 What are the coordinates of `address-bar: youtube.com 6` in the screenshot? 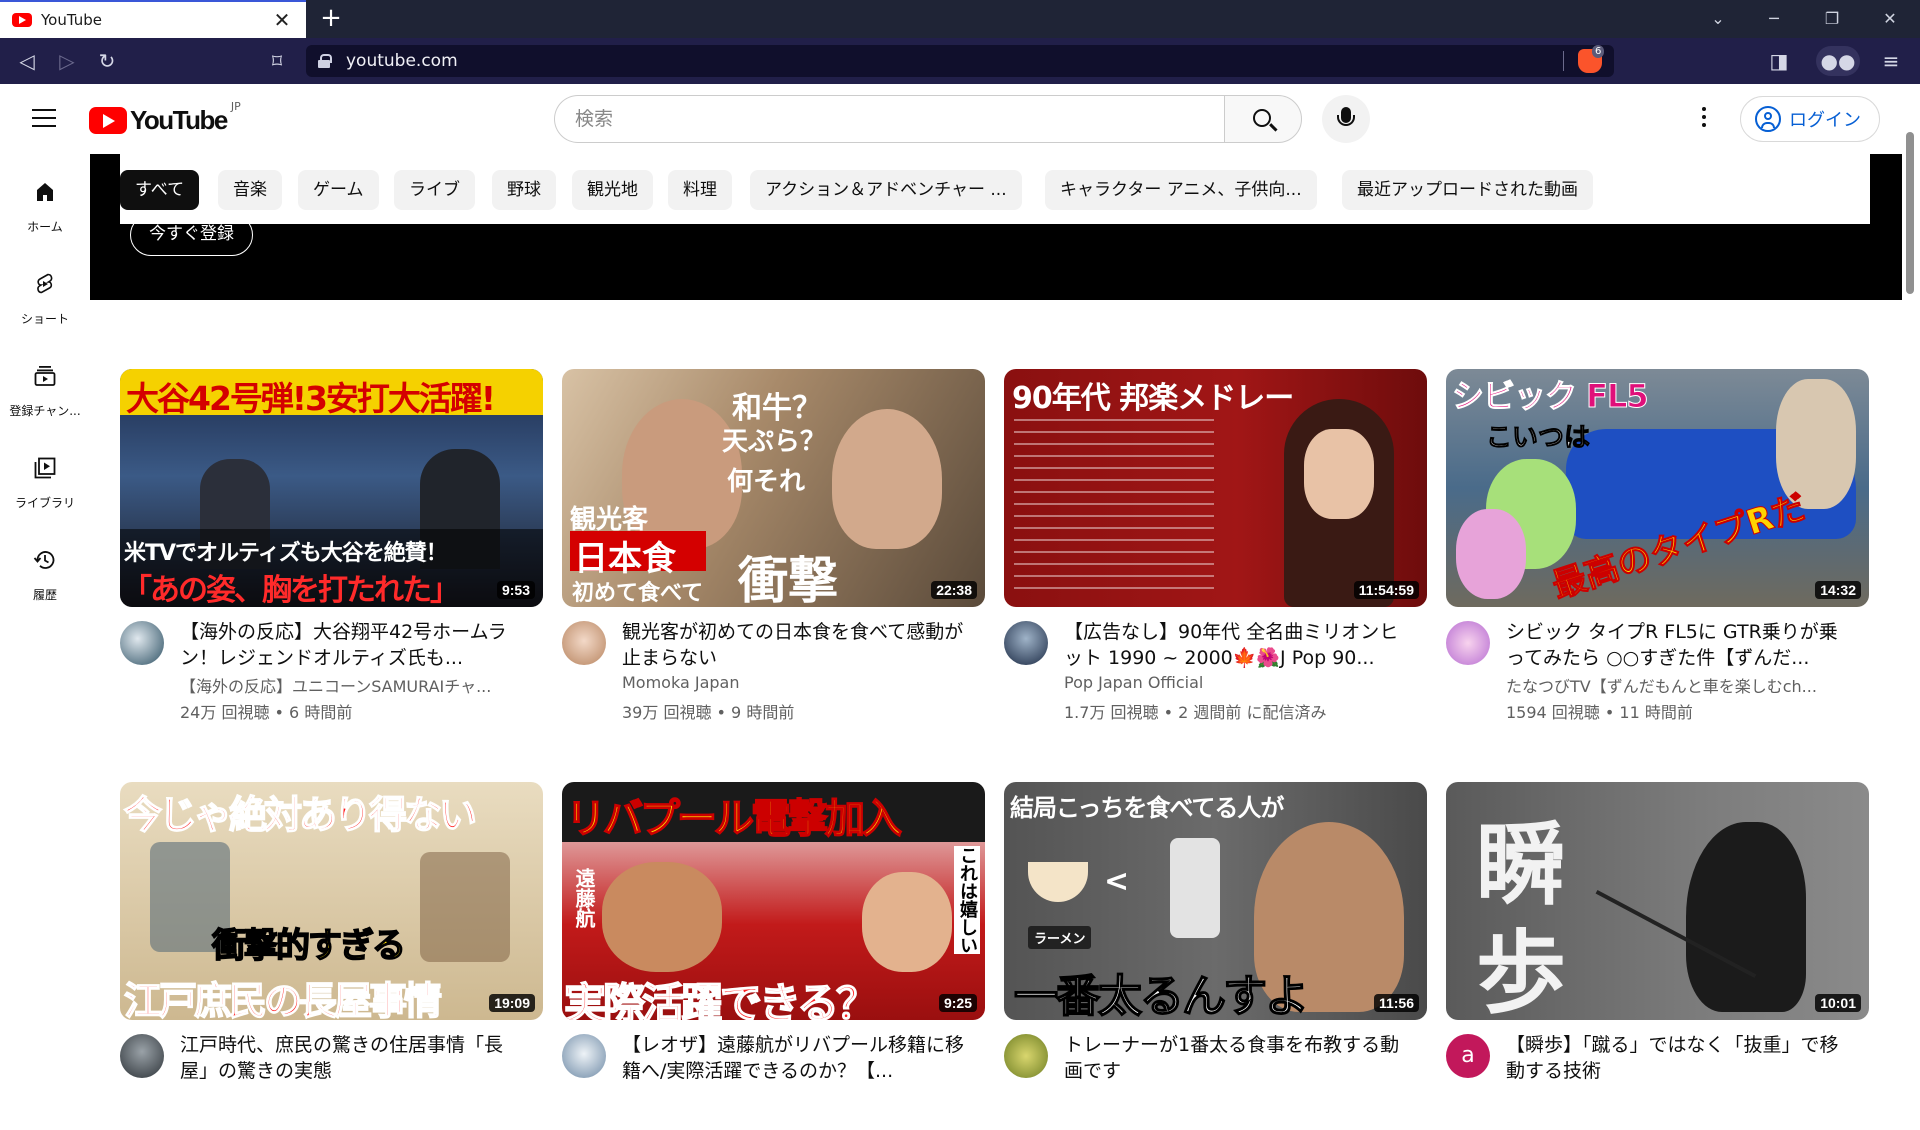 It's located at (960, 61).